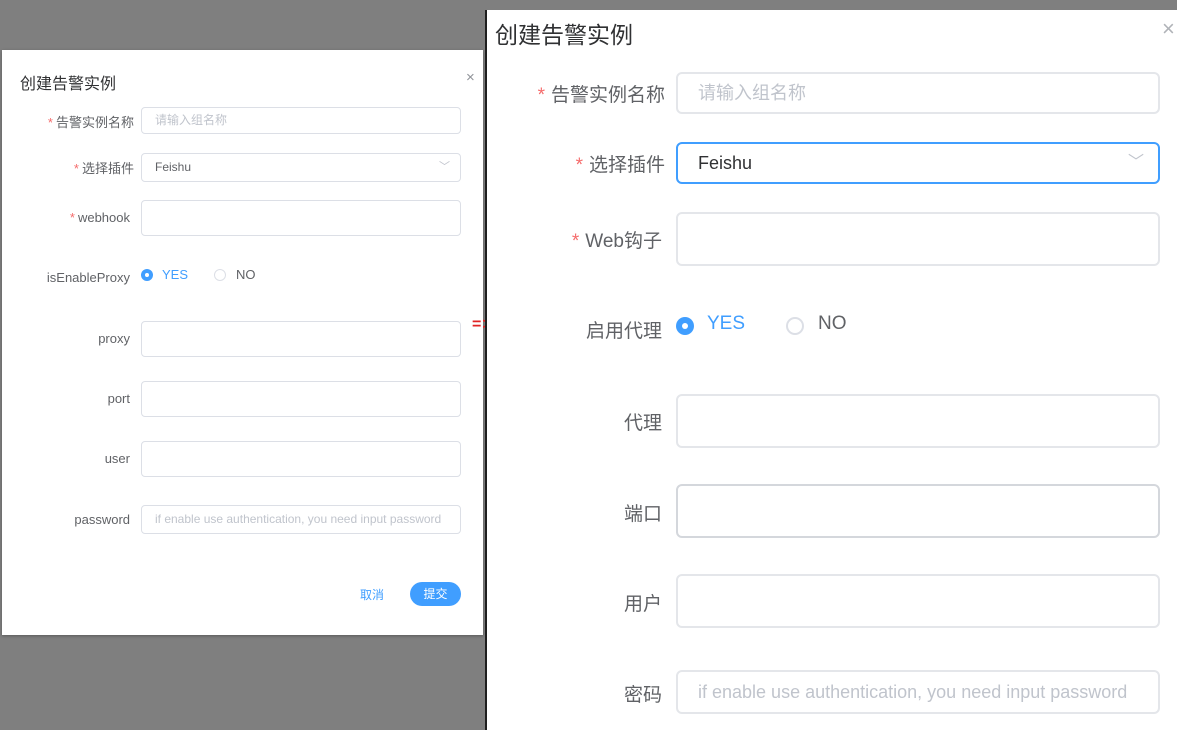  Describe the element at coordinates (642, 604) in the screenshot. I see `field-label-user: 用户` at that location.